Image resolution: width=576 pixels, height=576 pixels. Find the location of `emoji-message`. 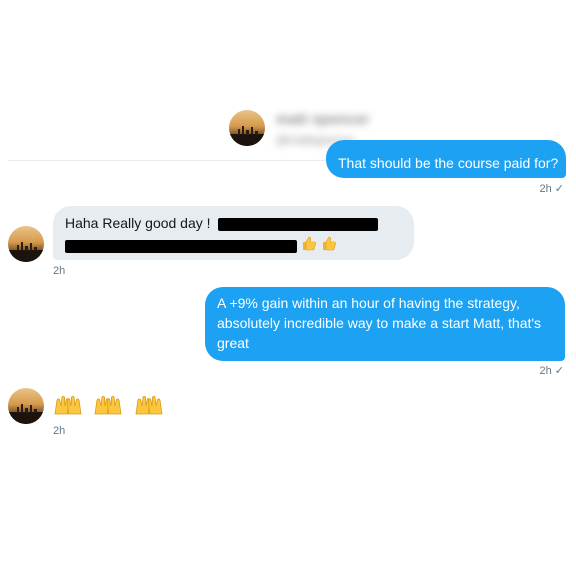

emoji-message is located at coordinates (108, 408).